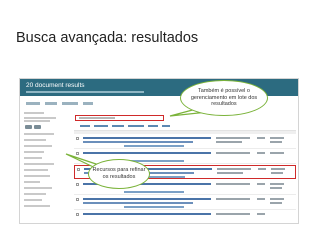 The image size is (320, 240). Describe the element at coordinates (28, 127) in the screenshot. I see `limit-to-button` at that location.